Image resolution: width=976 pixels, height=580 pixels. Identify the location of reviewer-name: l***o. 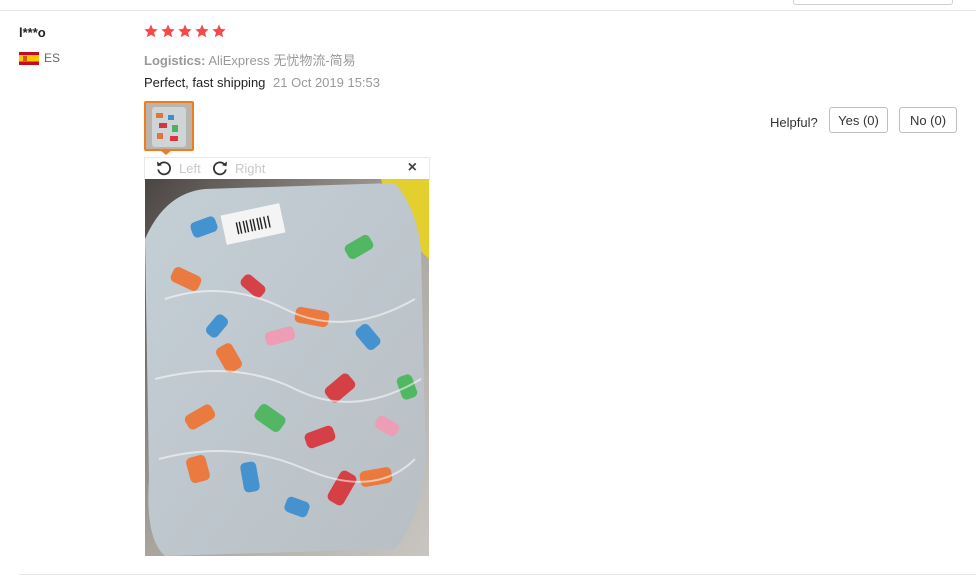
(32, 32).